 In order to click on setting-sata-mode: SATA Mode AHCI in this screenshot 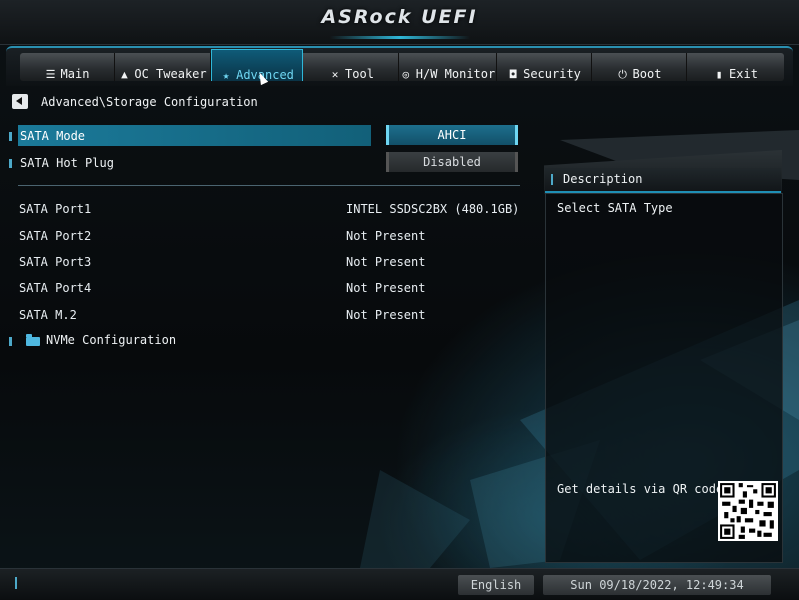, I will do `click(270, 136)`.